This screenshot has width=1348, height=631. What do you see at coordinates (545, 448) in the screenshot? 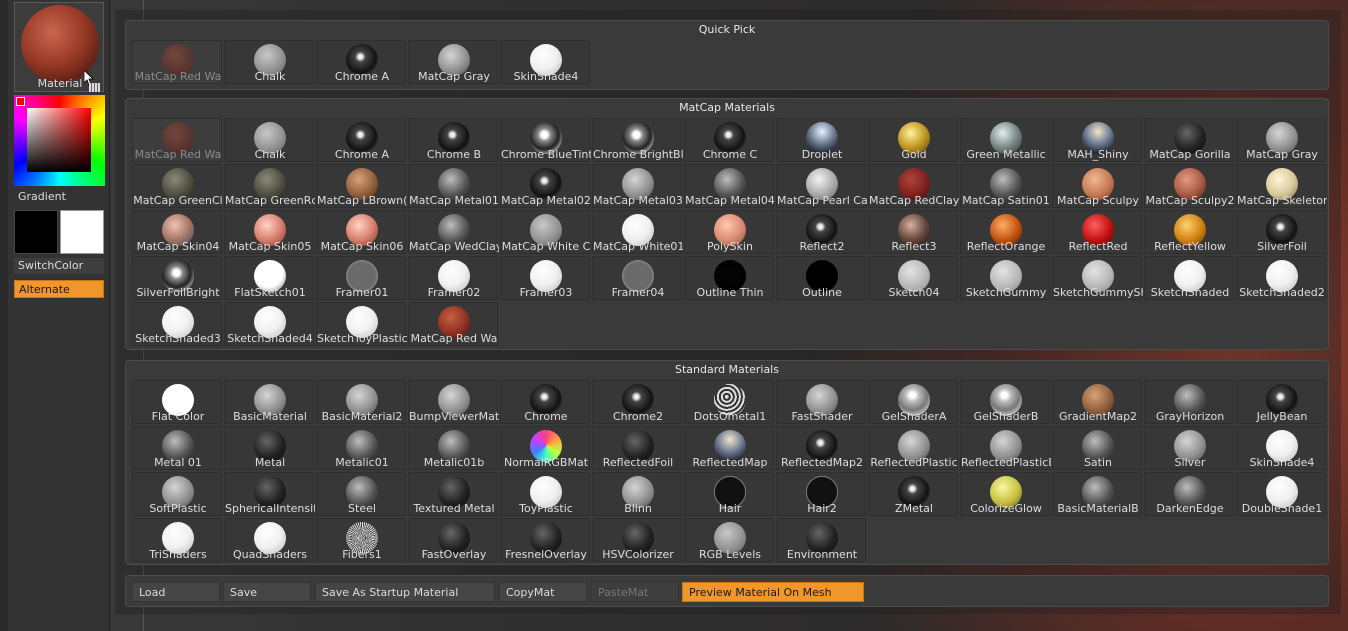
I see `standard-material-slot: NormalRGBMat` at bounding box center [545, 448].